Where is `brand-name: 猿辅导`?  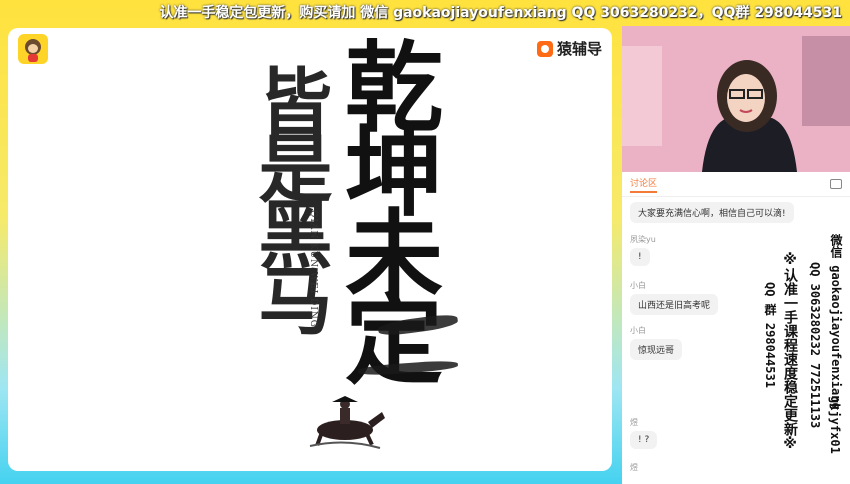
brand-name: 猿辅导 is located at coordinates (579, 49).